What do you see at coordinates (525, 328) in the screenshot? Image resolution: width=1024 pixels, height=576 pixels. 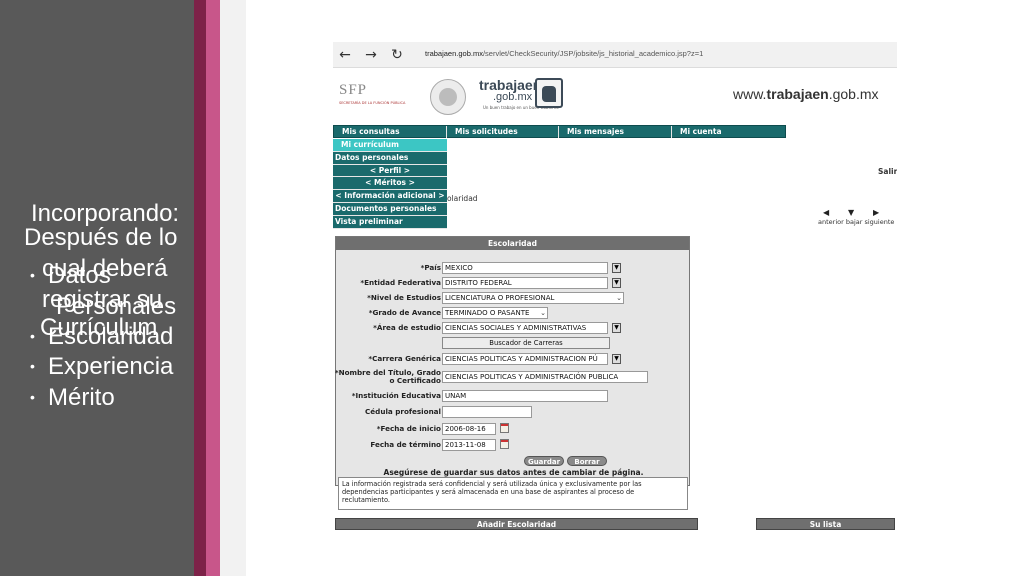 I see `area-estudio-select: CIENCIAS SOCIALES Y ADMINISTRATIVAS` at bounding box center [525, 328].